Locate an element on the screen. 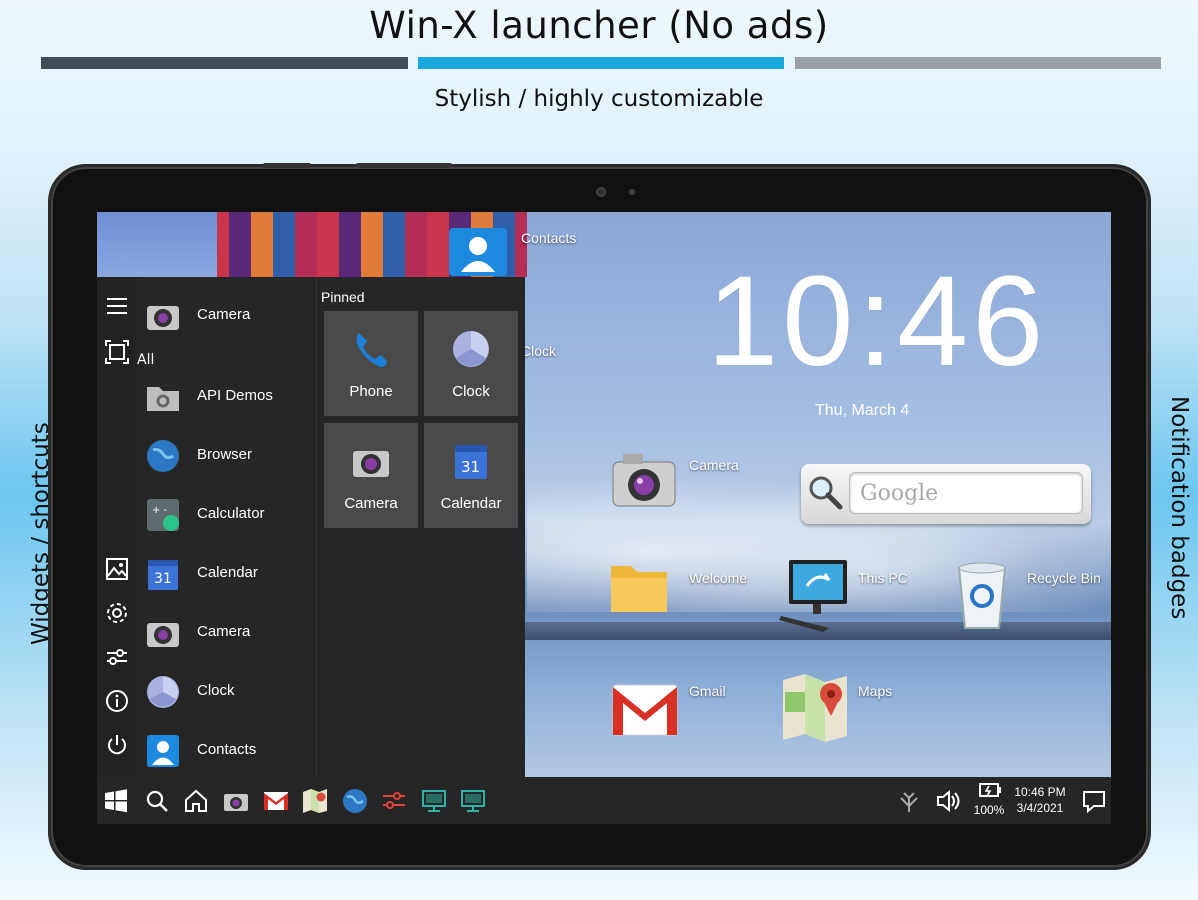 This screenshot has height=900, width=1198. volume-button is located at coordinates (287, 165).